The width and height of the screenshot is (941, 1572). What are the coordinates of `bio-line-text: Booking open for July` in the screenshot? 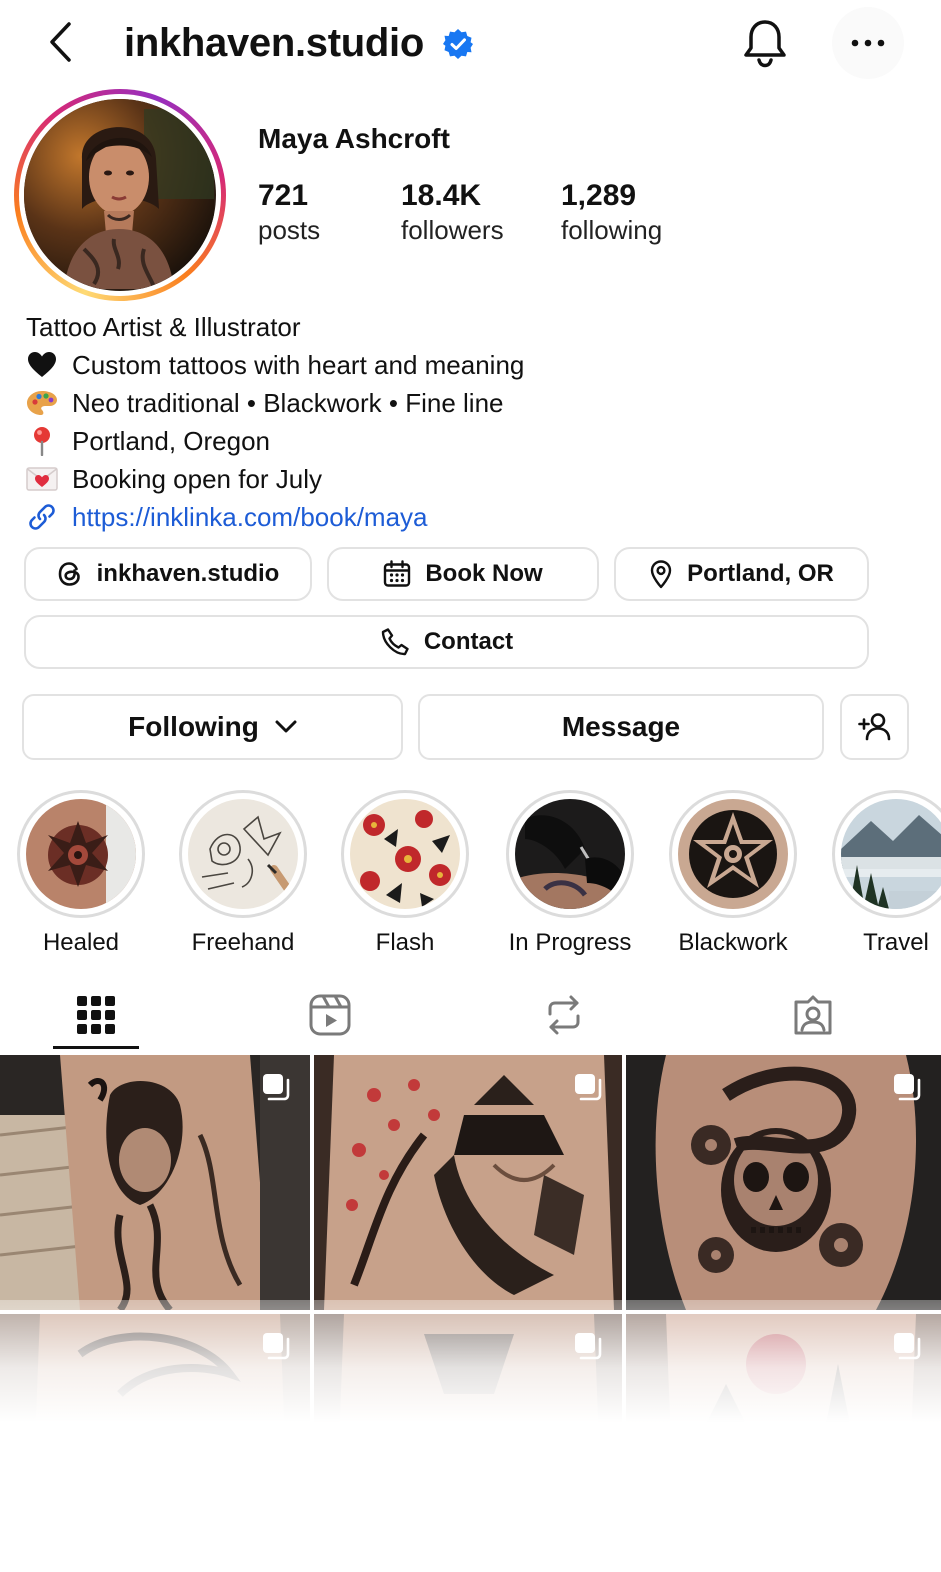 It's located at (197, 479).